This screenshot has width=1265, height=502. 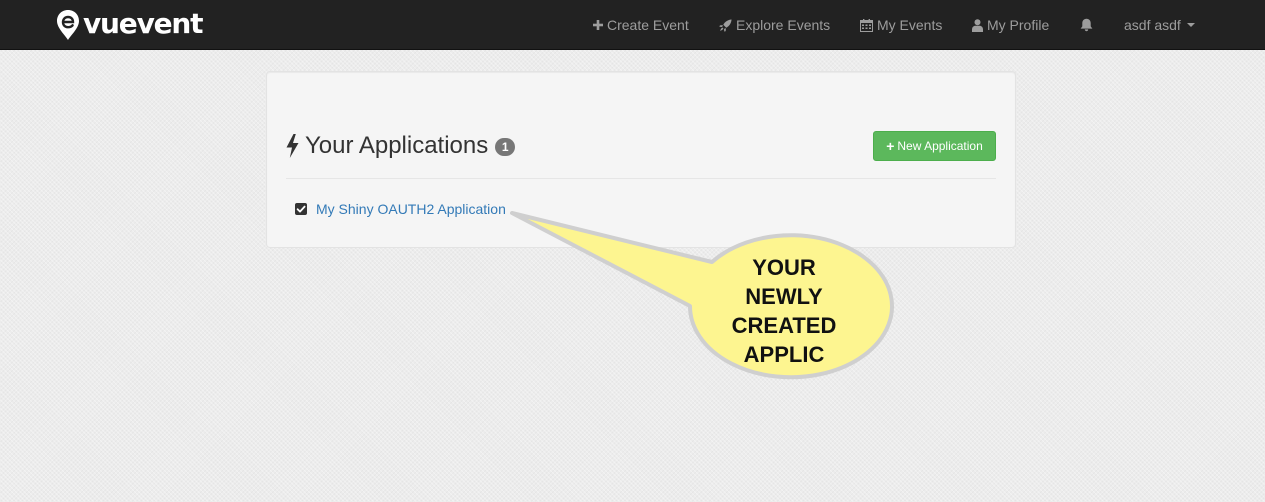 What do you see at coordinates (910, 25) in the screenshot?
I see `nav-my-events-label: My Events` at bounding box center [910, 25].